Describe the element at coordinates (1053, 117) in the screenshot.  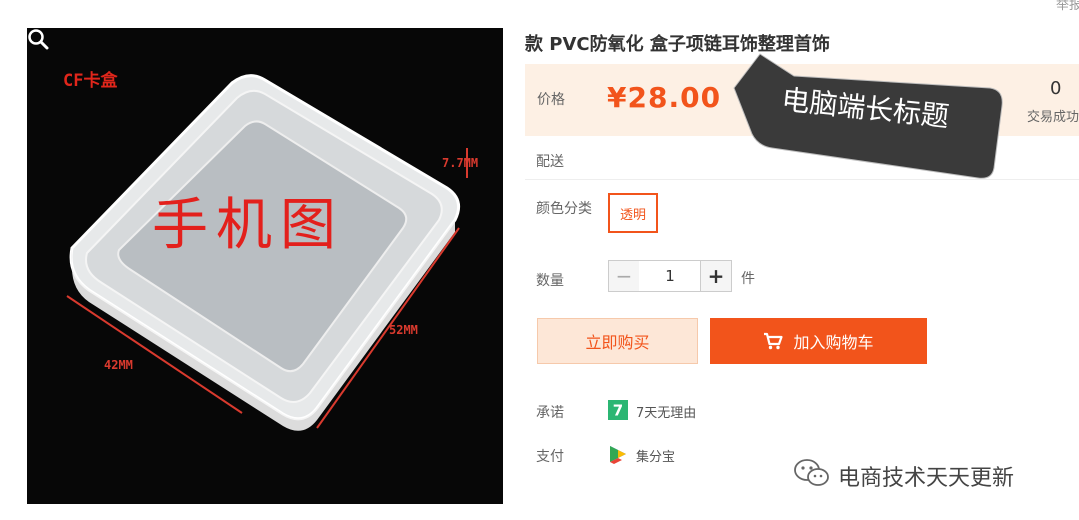
I see `sales-label: 交易成功` at that location.